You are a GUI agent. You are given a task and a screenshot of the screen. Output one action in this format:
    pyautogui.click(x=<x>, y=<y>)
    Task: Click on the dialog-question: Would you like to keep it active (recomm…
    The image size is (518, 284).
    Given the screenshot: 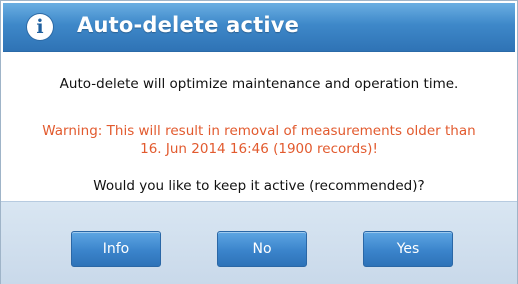 What is the action you would take?
    pyautogui.click(x=259, y=186)
    